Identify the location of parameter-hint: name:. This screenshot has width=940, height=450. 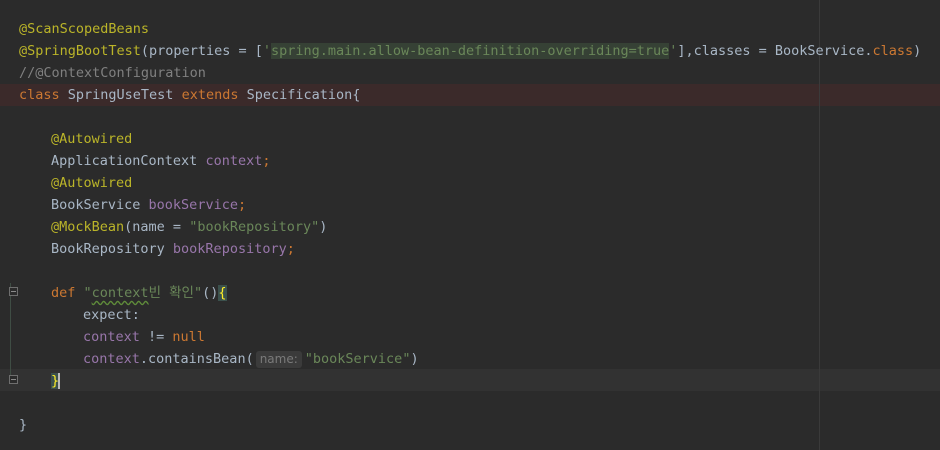
(278, 359).